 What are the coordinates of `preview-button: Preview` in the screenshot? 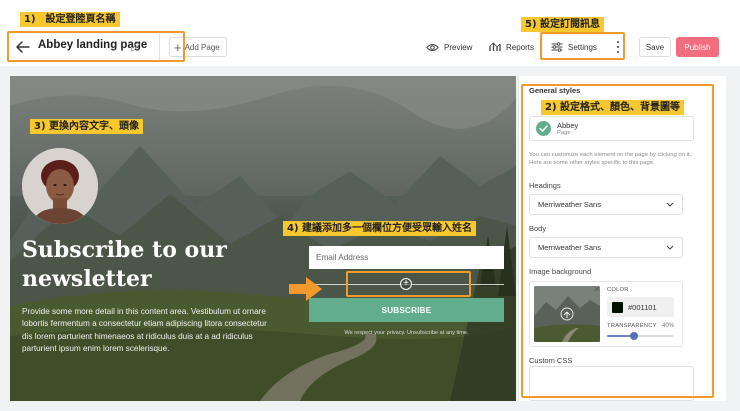 It's located at (449, 47).